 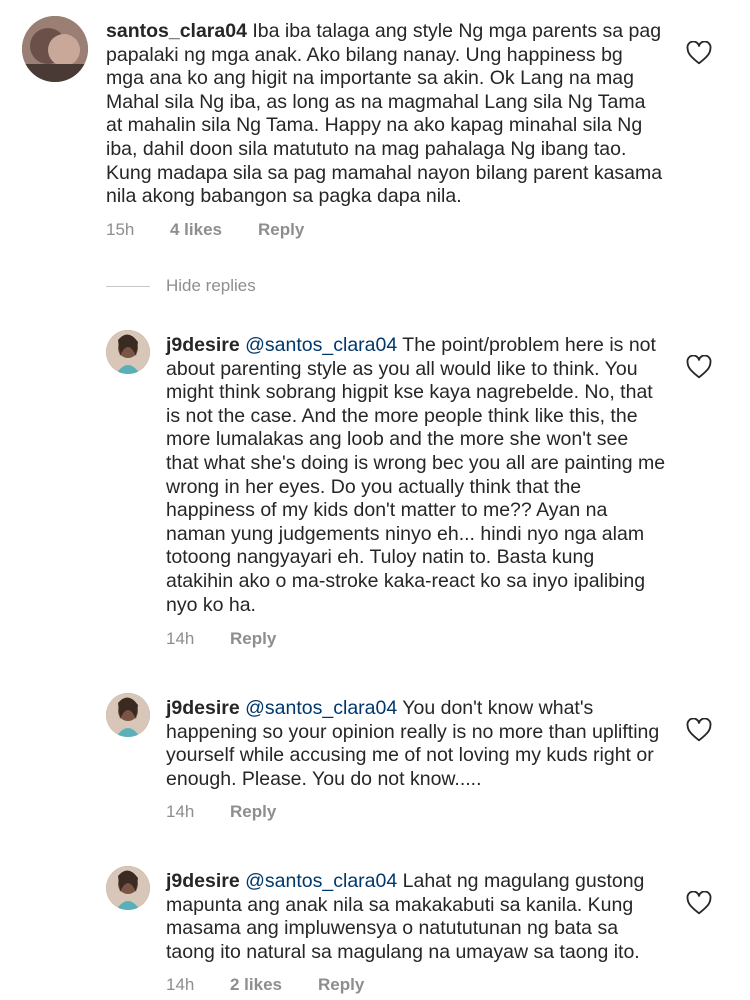 I want to click on comment-likes: 2 likes, so click(x=274, y=985).